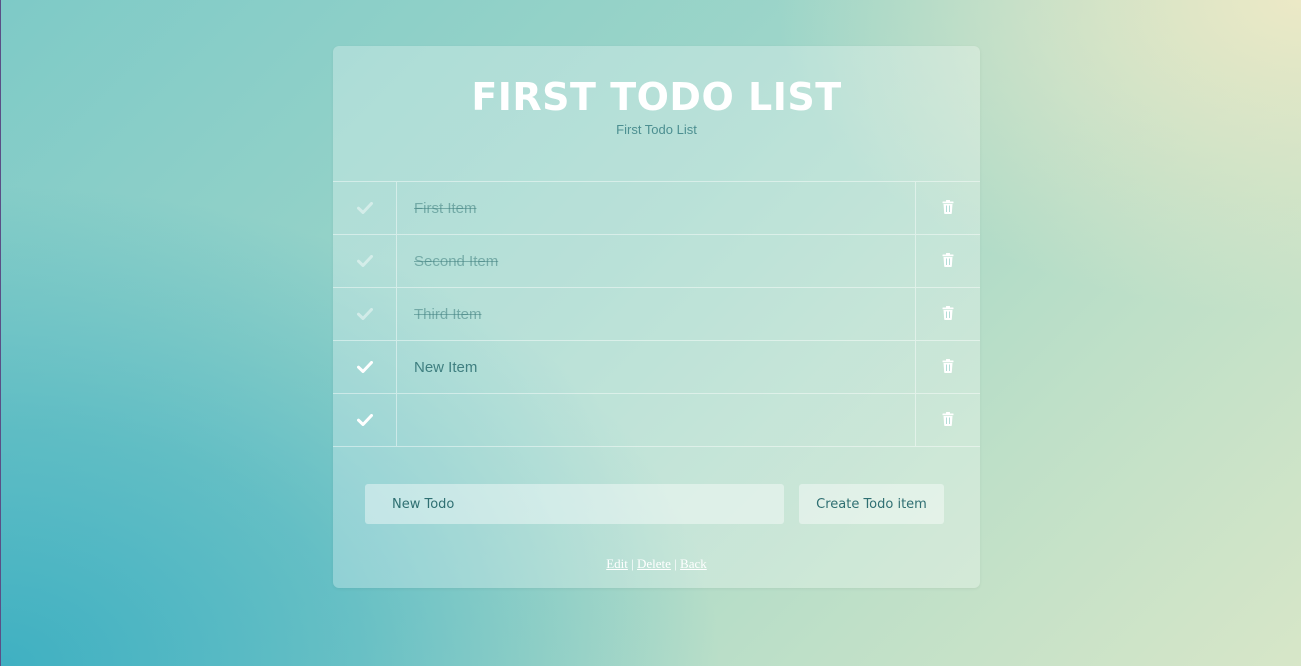 The height and width of the screenshot is (666, 1301). Describe the element at coordinates (617, 563) in the screenshot. I see `edit-link: Edit` at that location.